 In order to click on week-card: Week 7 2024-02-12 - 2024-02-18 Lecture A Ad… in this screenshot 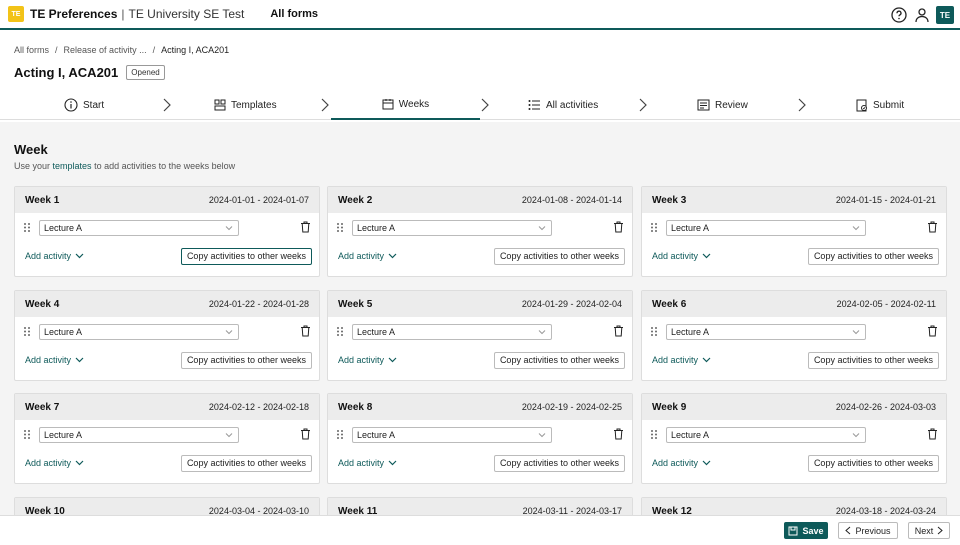, I will do `click(167, 438)`.